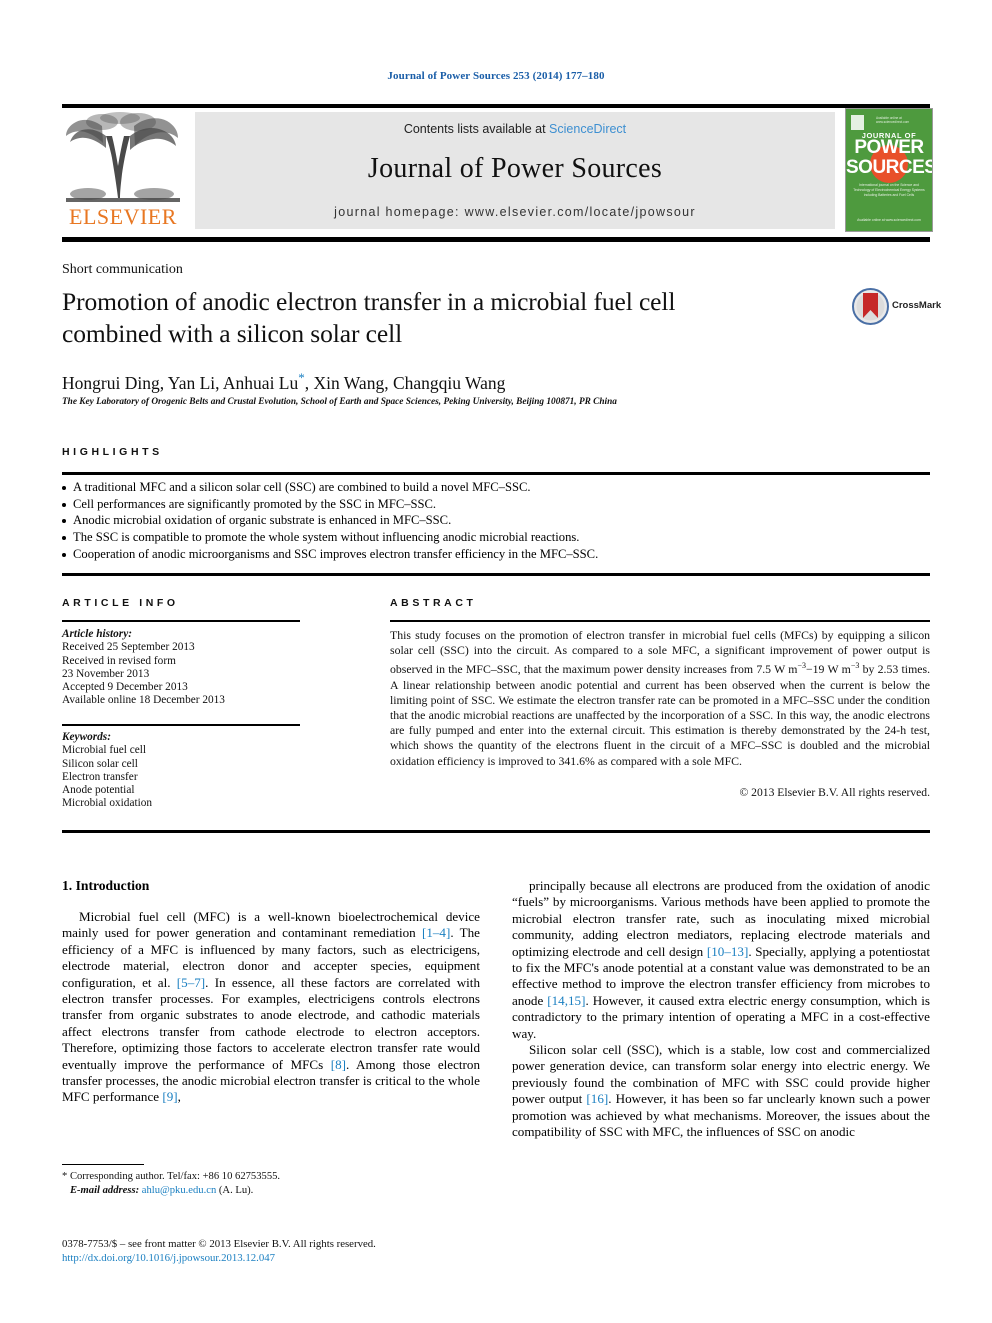 This screenshot has width=992, height=1323. What do you see at coordinates (496, 106) in the screenshot?
I see `masthead-rule-top` at bounding box center [496, 106].